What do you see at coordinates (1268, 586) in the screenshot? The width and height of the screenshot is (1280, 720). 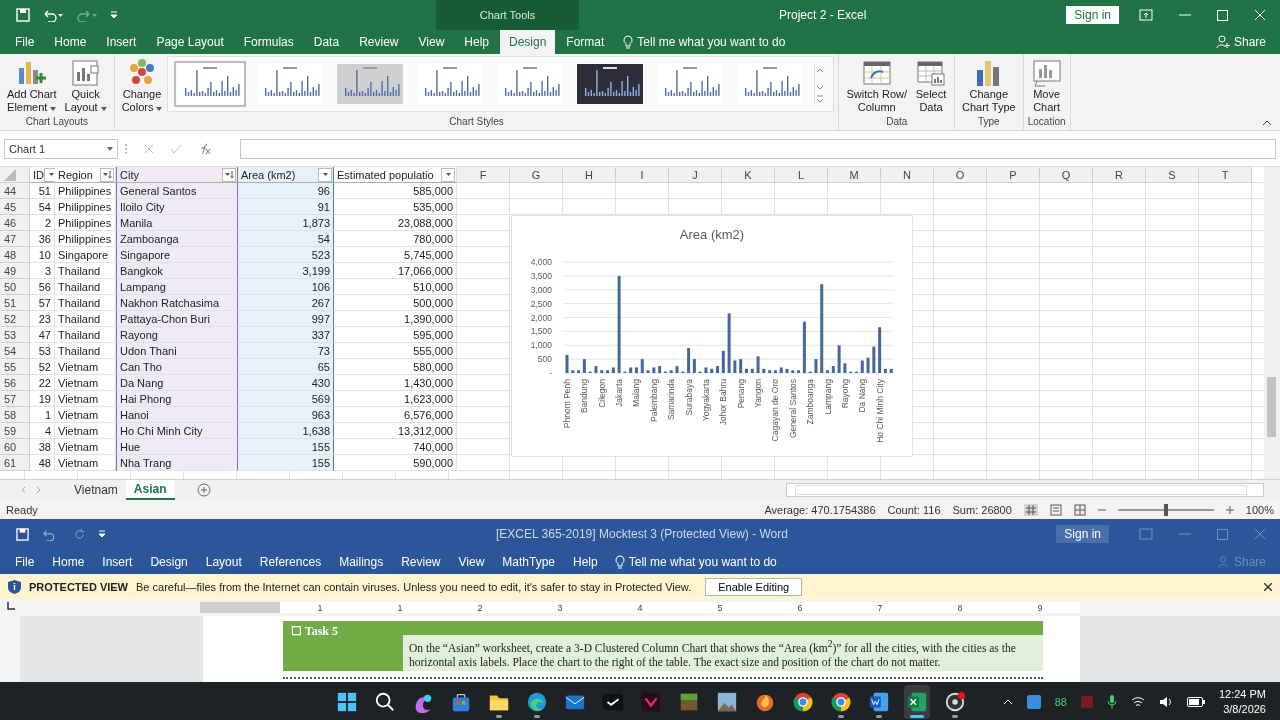 I see `close-icon` at bounding box center [1268, 586].